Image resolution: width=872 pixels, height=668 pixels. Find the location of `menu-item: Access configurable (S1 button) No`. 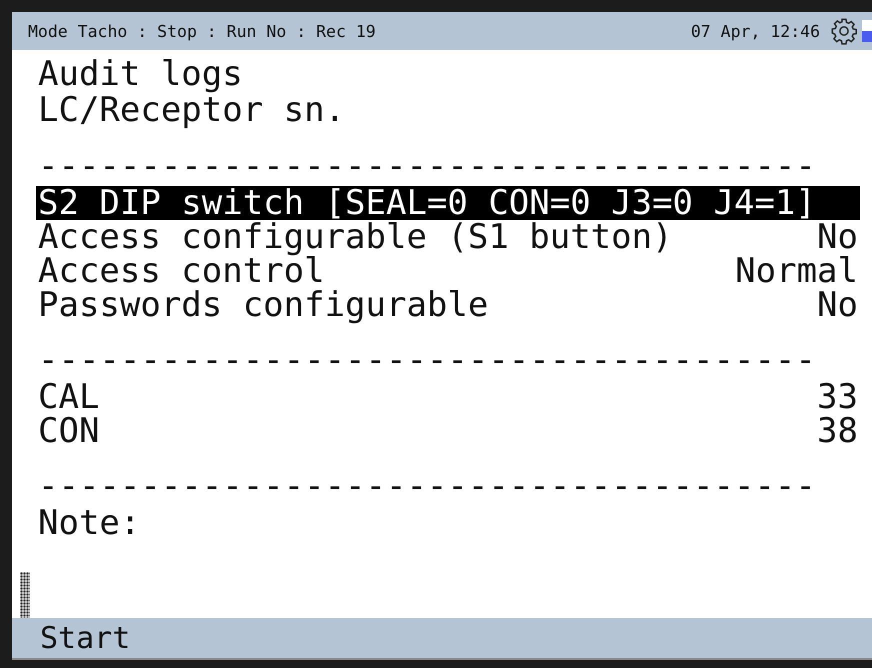

menu-item: Access configurable (S1 button) No is located at coordinates (448, 237).